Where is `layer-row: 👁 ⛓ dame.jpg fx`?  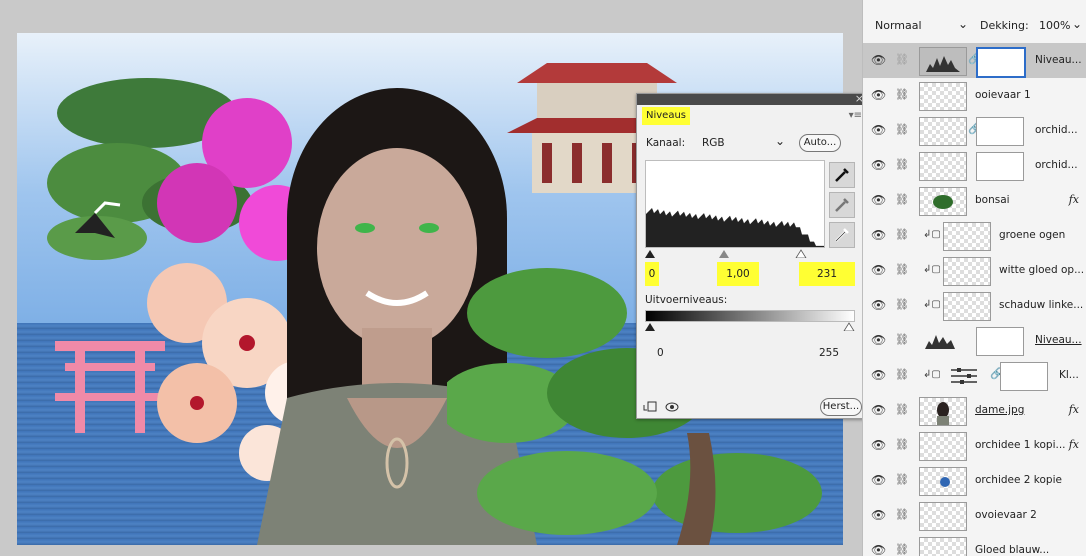
layer-row: 👁 ⛓ dame.jpg fx is located at coordinates (974, 411).